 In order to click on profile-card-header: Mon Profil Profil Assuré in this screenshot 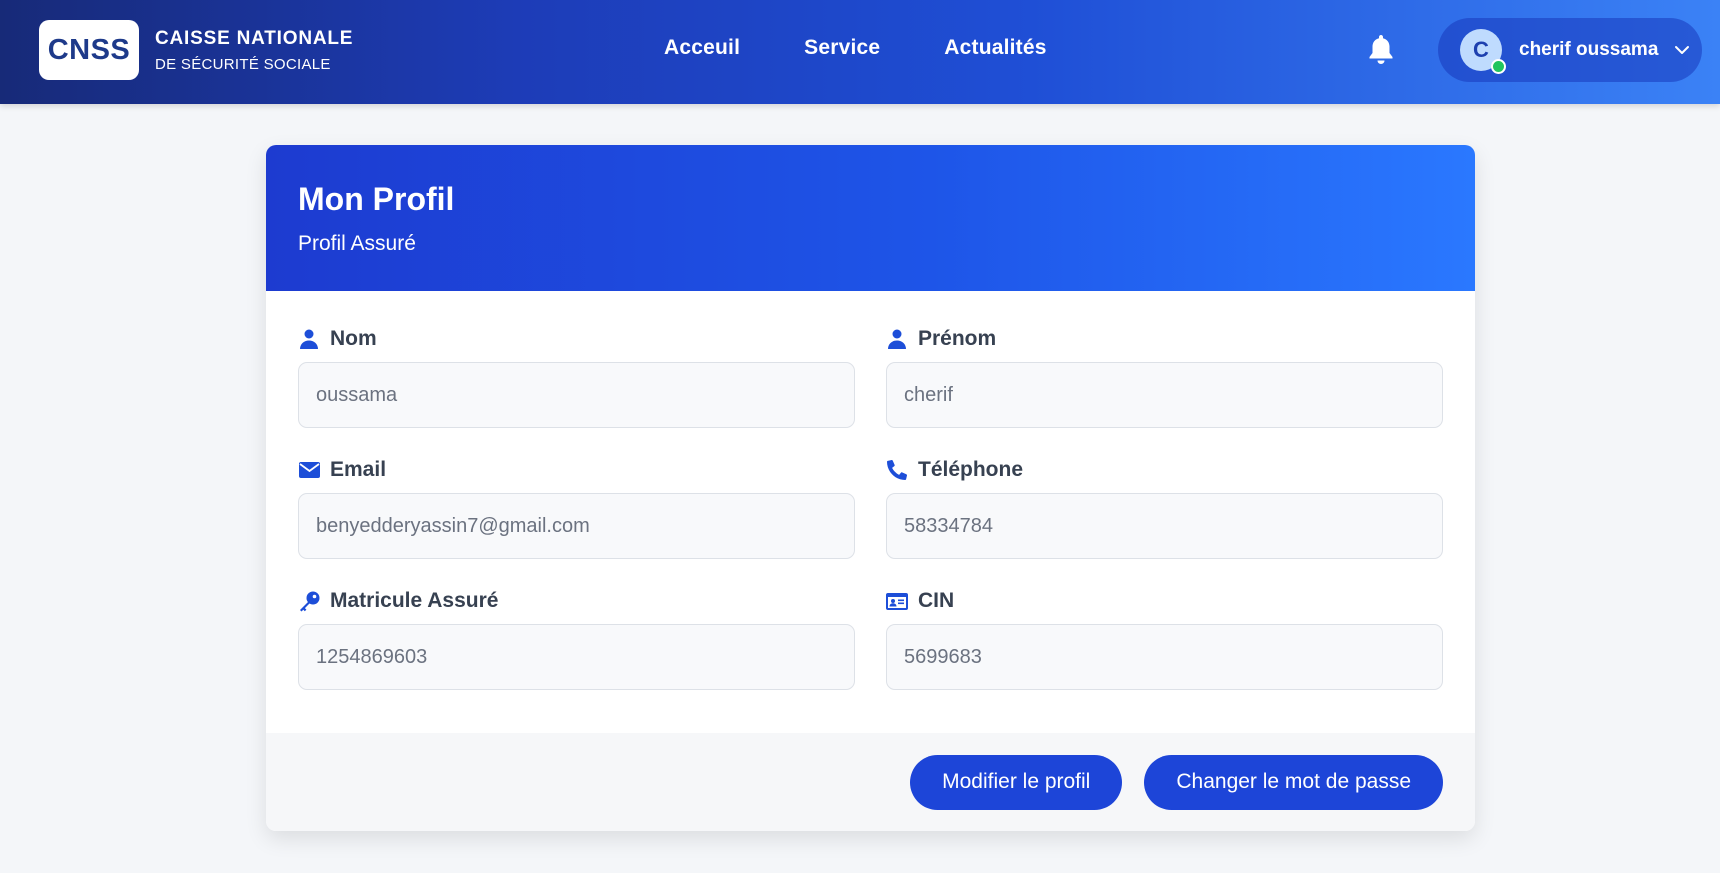, I will do `click(870, 218)`.